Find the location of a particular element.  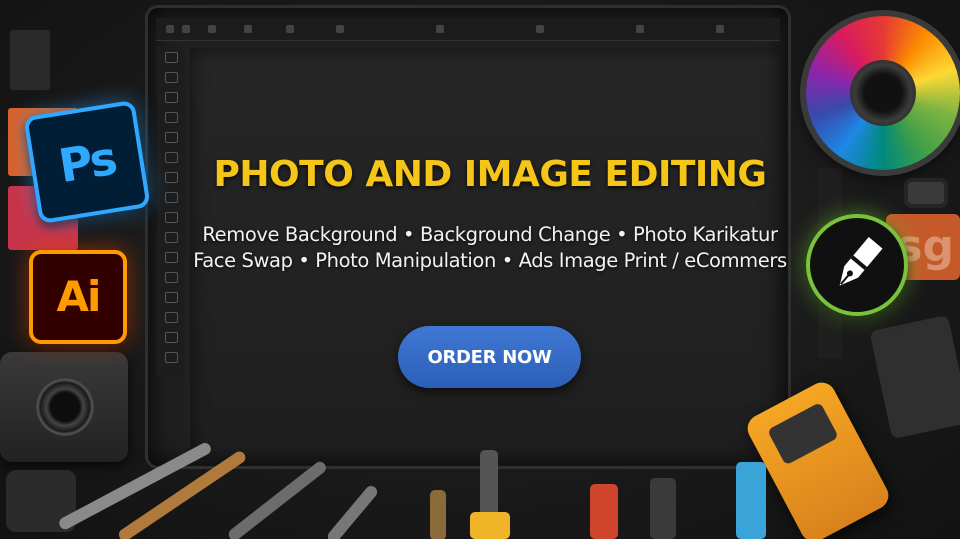

banner-title: PHOTO AND IMAGE EDITING is located at coordinates (490, 174).